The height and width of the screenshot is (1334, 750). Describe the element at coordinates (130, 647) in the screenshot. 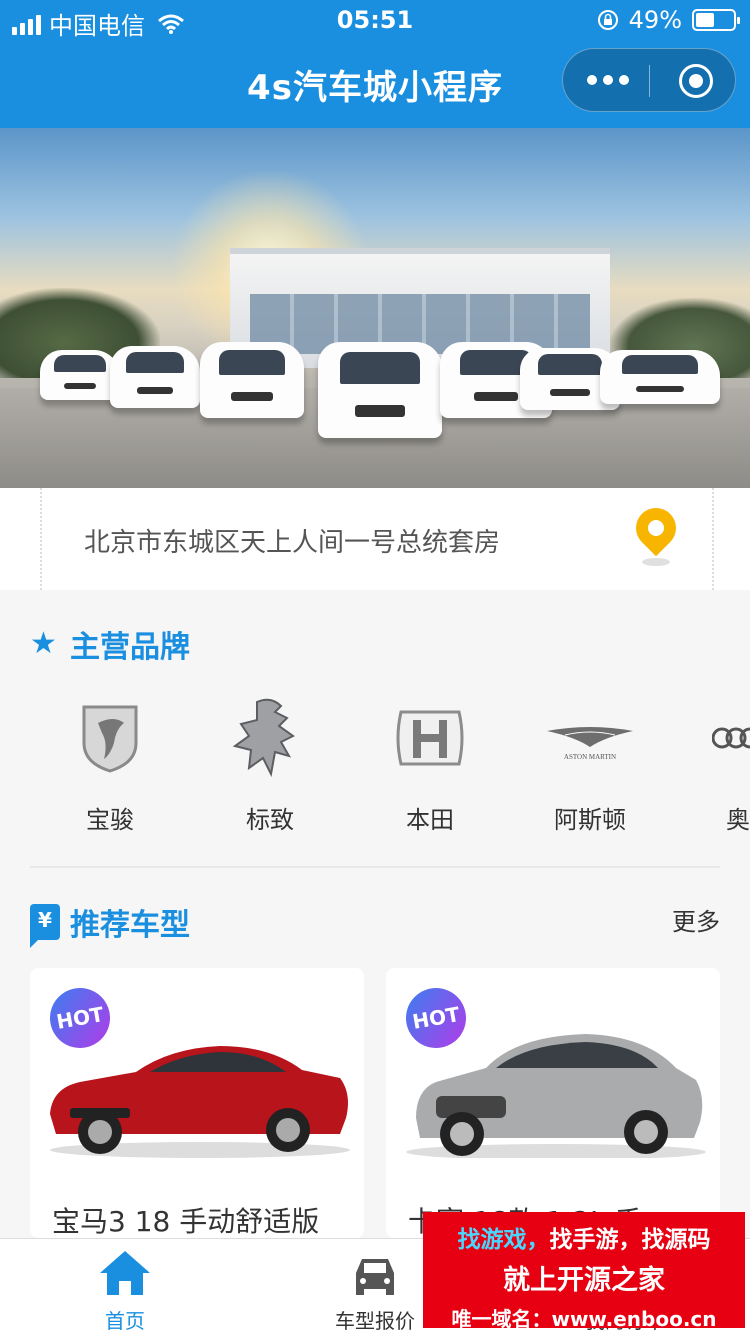

I see `brands-title: 主营品牌` at that location.